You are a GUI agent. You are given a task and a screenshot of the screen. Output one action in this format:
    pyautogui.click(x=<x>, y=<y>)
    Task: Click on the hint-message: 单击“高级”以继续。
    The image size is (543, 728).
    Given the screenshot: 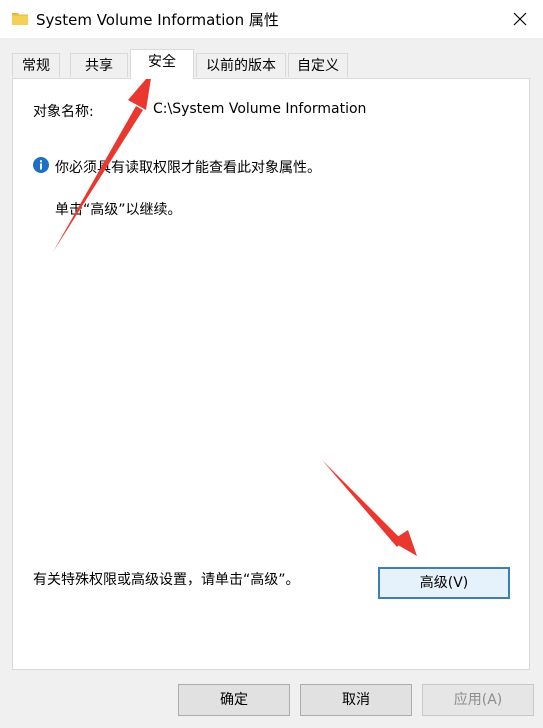 What is the action you would take?
    pyautogui.click(x=118, y=210)
    